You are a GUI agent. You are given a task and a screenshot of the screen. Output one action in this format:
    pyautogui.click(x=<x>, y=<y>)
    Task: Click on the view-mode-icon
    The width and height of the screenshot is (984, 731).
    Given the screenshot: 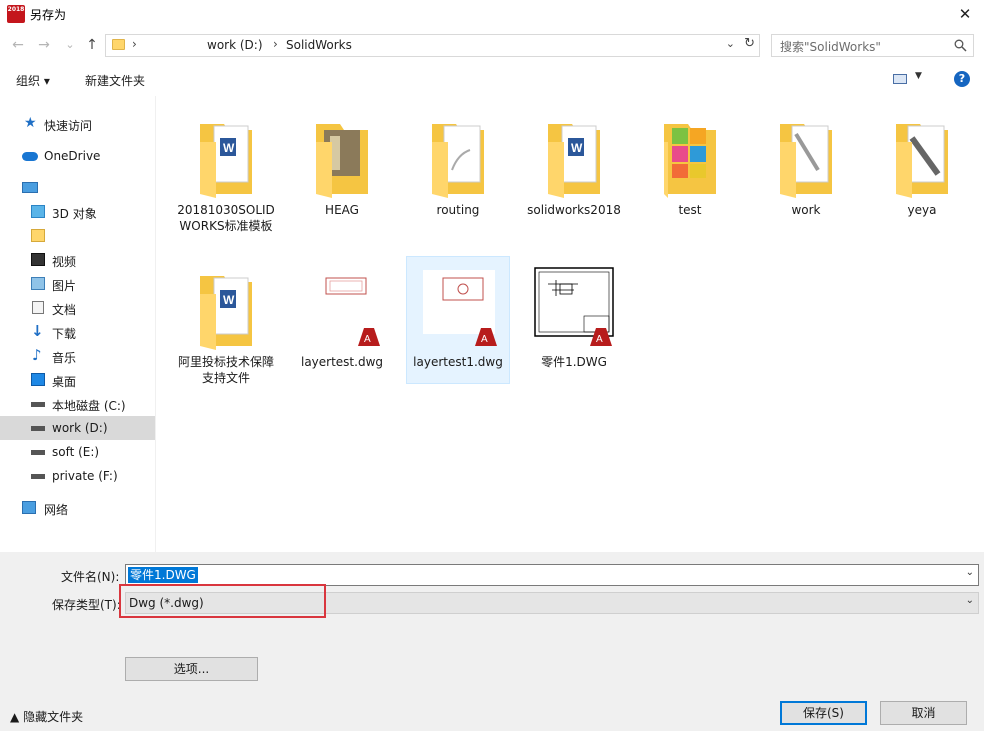 What is the action you would take?
    pyautogui.click(x=900, y=79)
    